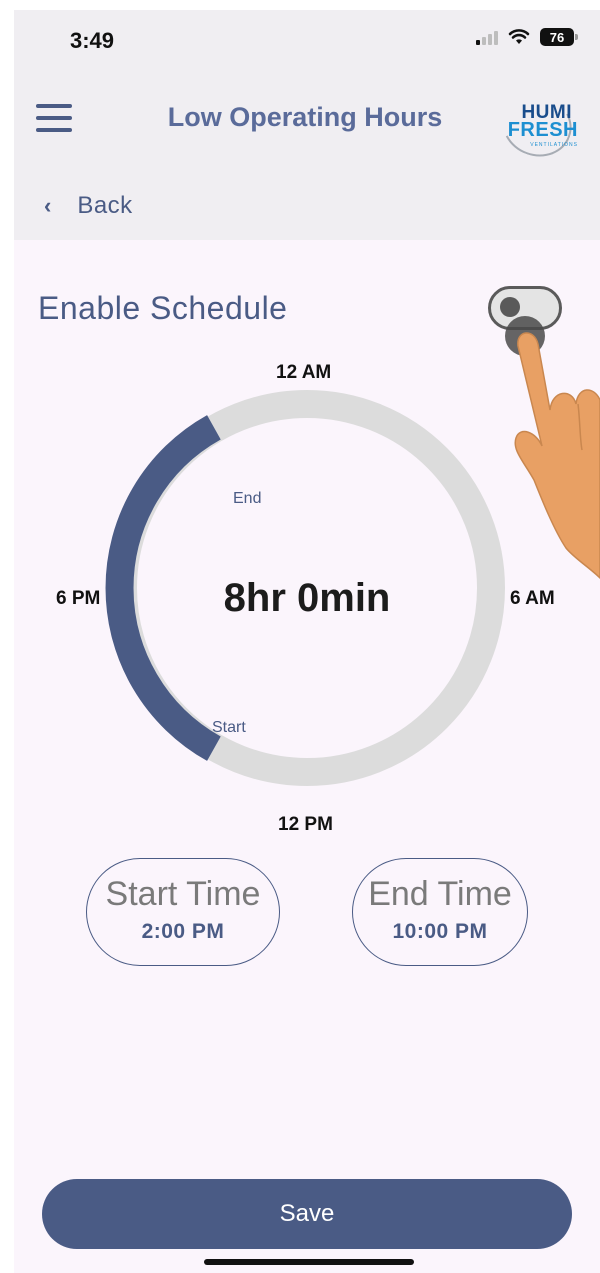 The image size is (600, 1273). Describe the element at coordinates (519, 36) in the screenshot. I see `wifi-icon` at that location.